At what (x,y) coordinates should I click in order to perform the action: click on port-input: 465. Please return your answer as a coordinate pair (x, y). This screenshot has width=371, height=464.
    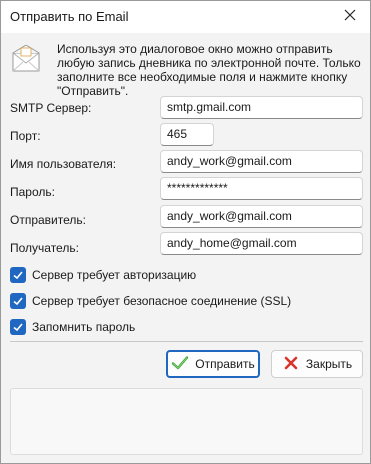
    Looking at the image, I should click on (187, 134).